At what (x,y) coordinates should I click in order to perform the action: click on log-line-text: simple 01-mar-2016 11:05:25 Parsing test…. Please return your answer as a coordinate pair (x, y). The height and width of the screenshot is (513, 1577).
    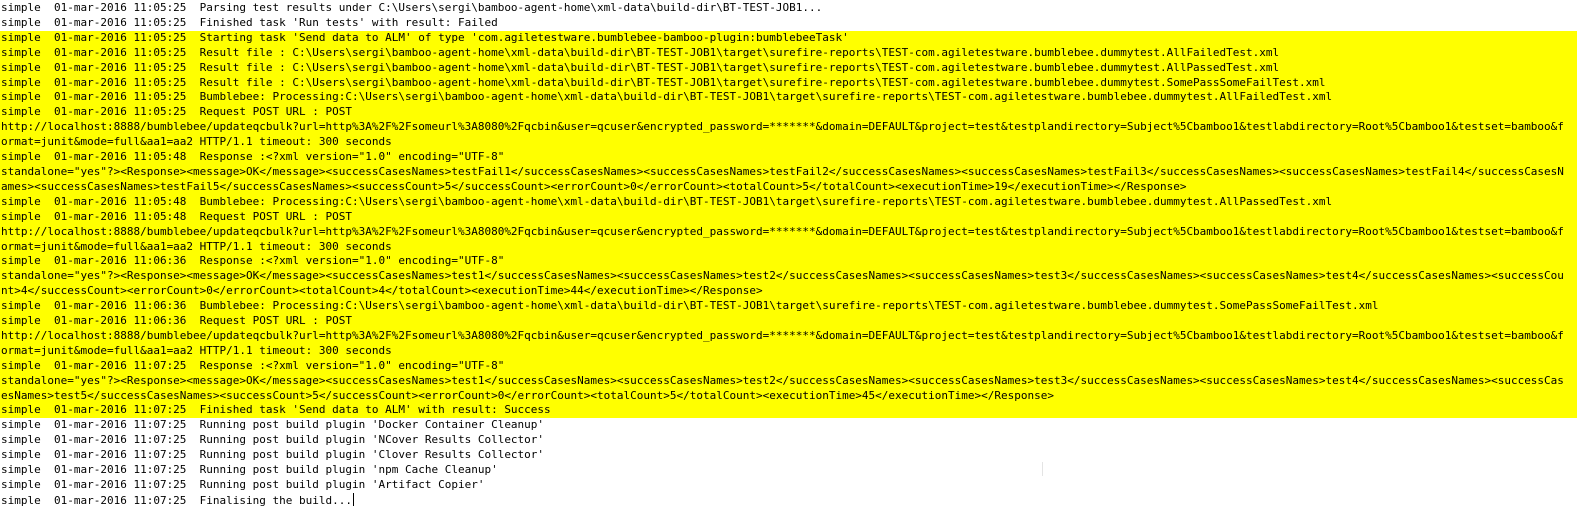
    Looking at the image, I should click on (412, 7).